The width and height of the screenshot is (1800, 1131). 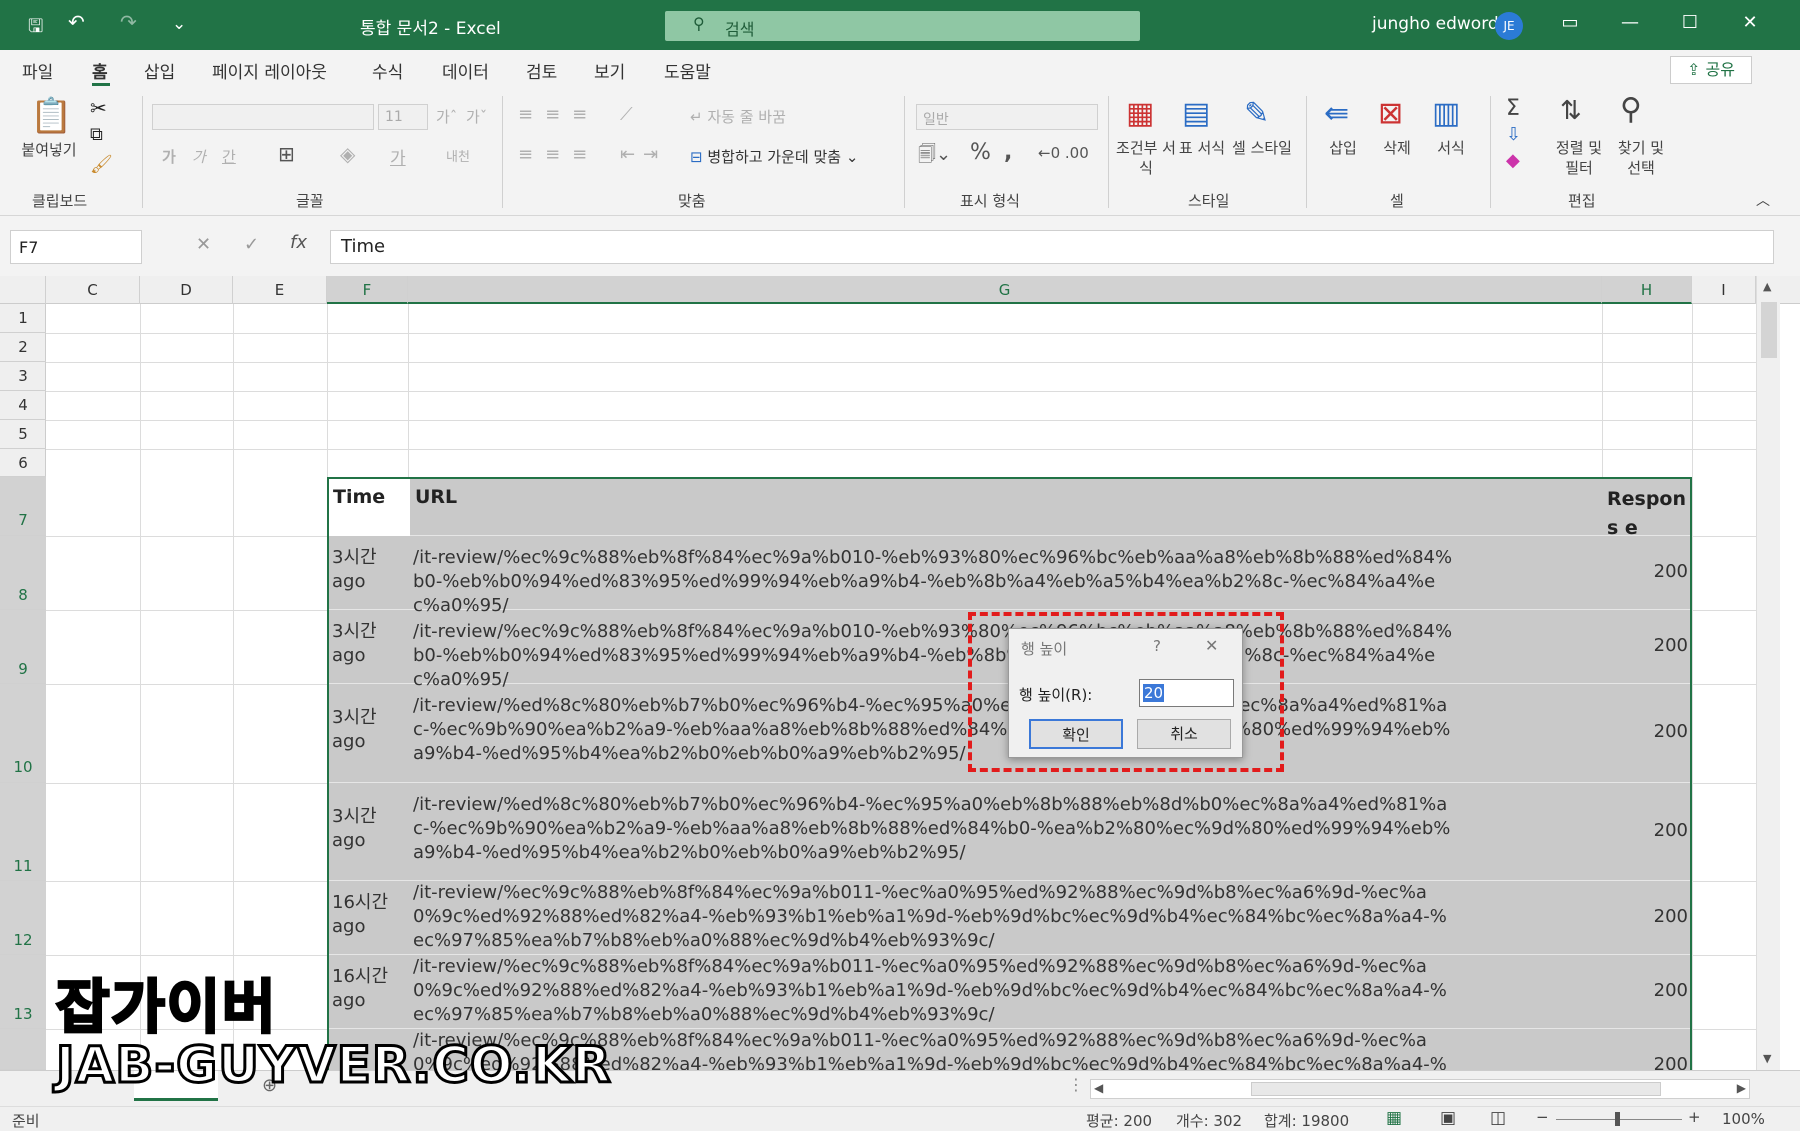 What do you see at coordinates (1579, 158) in the screenshot?
I see `sort-filter-label: 정렬 및 필터` at bounding box center [1579, 158].